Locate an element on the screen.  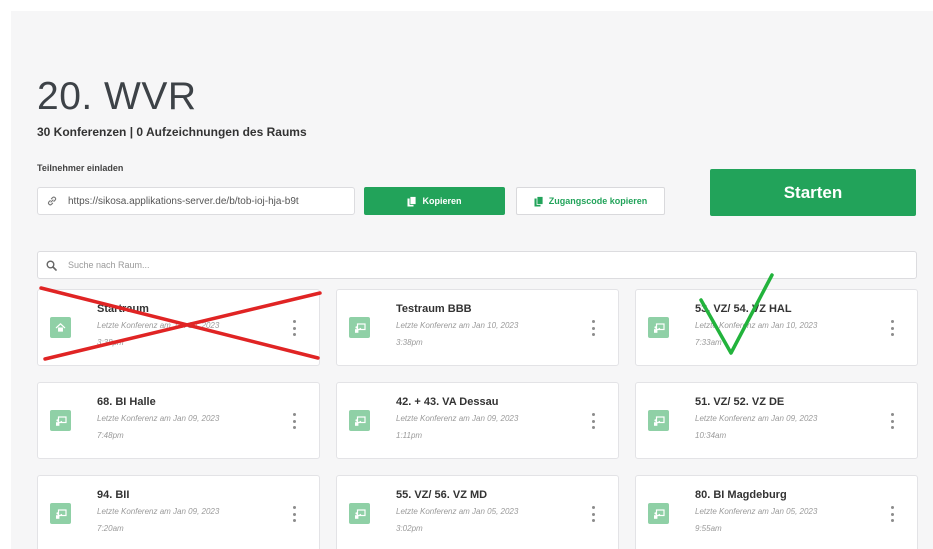
start-button: Starten is located at coordinates (813, 192).